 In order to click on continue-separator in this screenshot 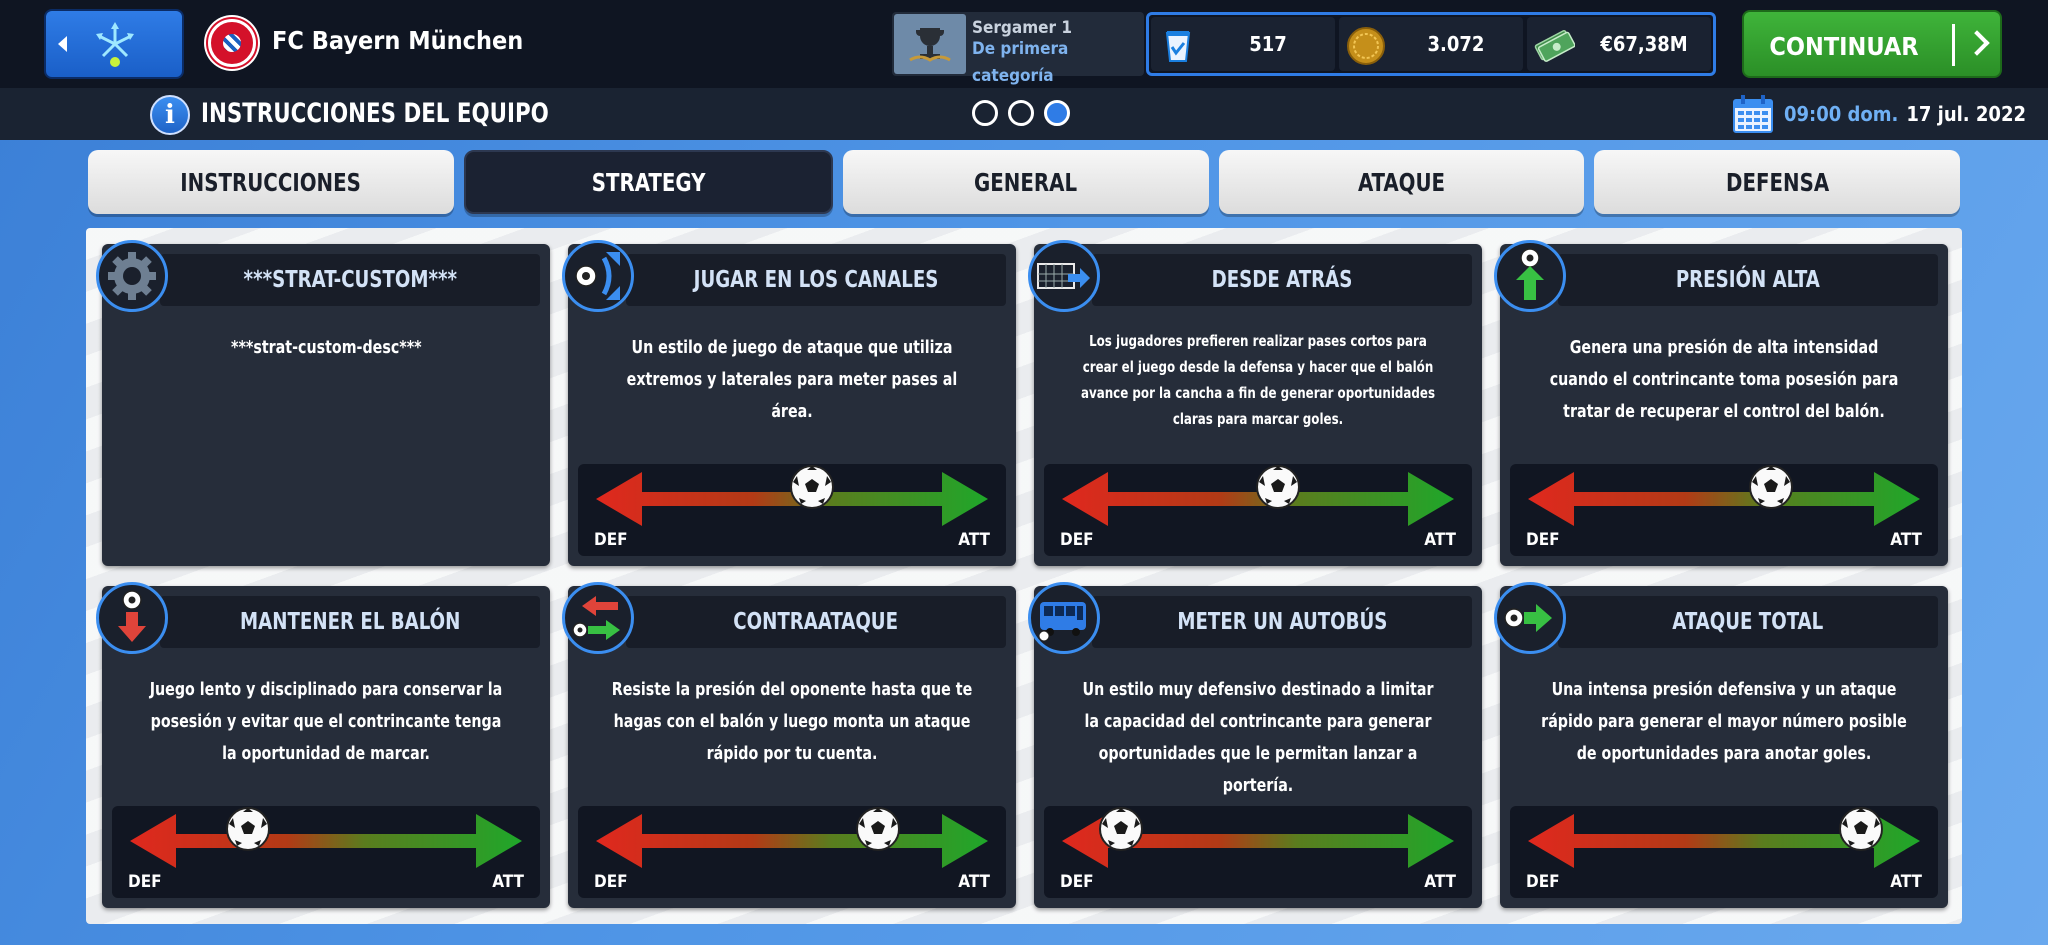, I will do `click(1953, 45)`.